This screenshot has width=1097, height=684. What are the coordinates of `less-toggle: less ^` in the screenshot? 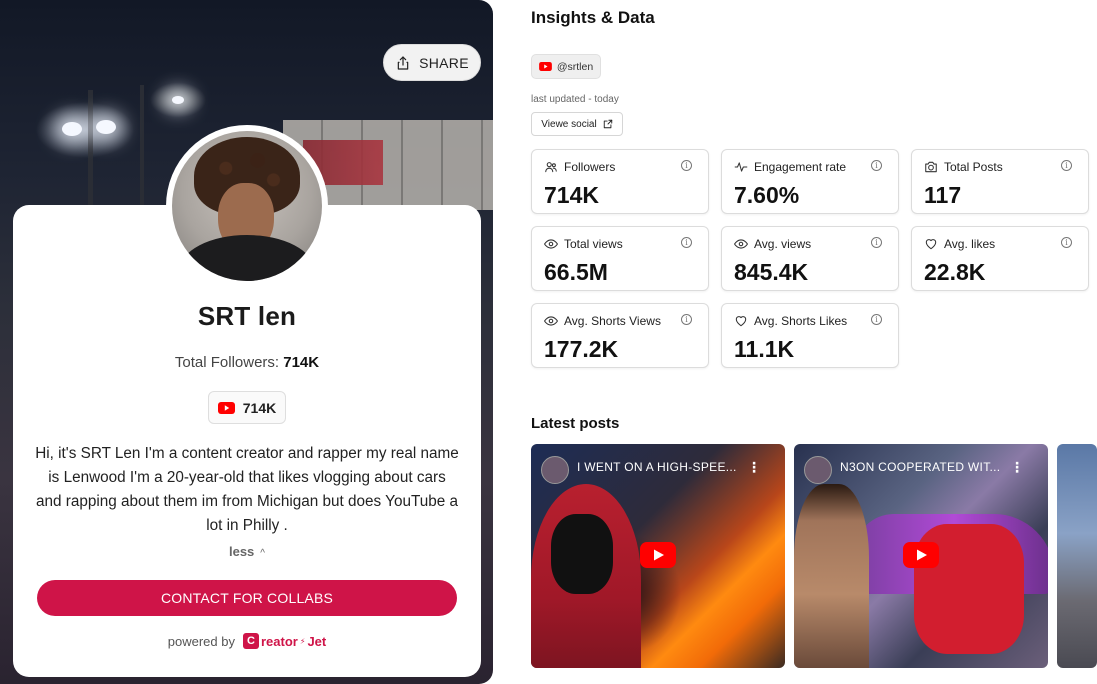 It's located at (247, 551).